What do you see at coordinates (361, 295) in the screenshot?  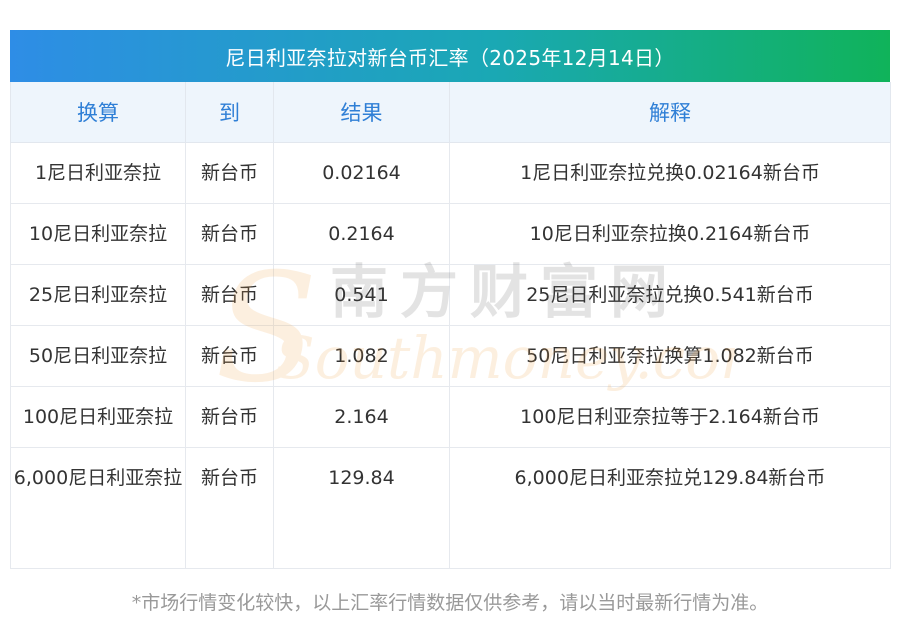 I see `cell-result: 0.541` at bounding box center [361, 295].